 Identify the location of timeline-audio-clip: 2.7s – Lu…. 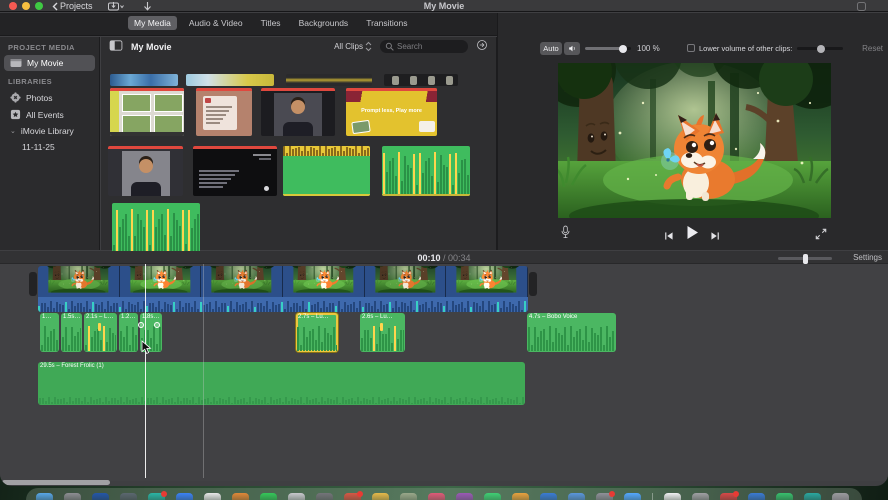
(317, 332).